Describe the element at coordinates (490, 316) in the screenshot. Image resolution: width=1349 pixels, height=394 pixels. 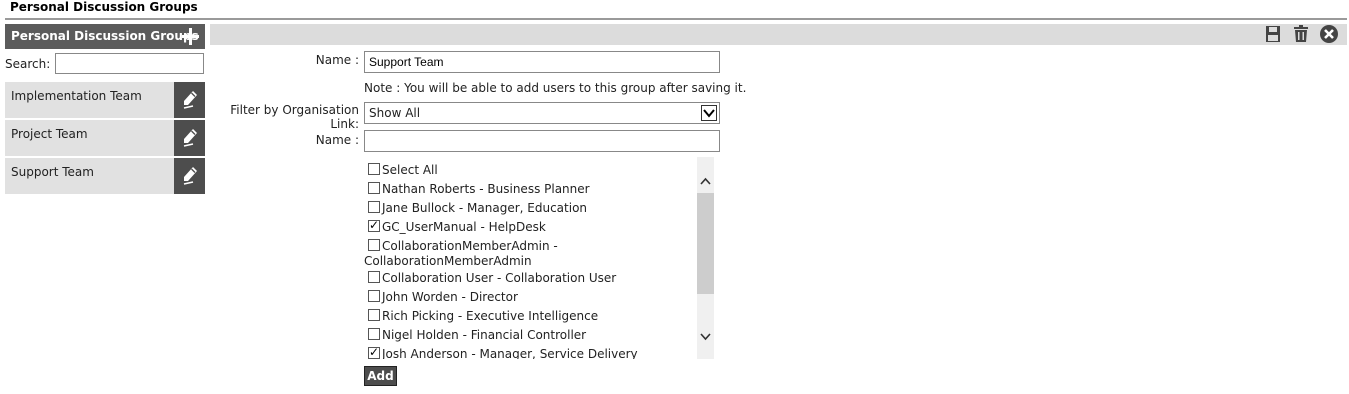
I see `list-item-label: Rich Picking - Executive Intelligence` at that location.